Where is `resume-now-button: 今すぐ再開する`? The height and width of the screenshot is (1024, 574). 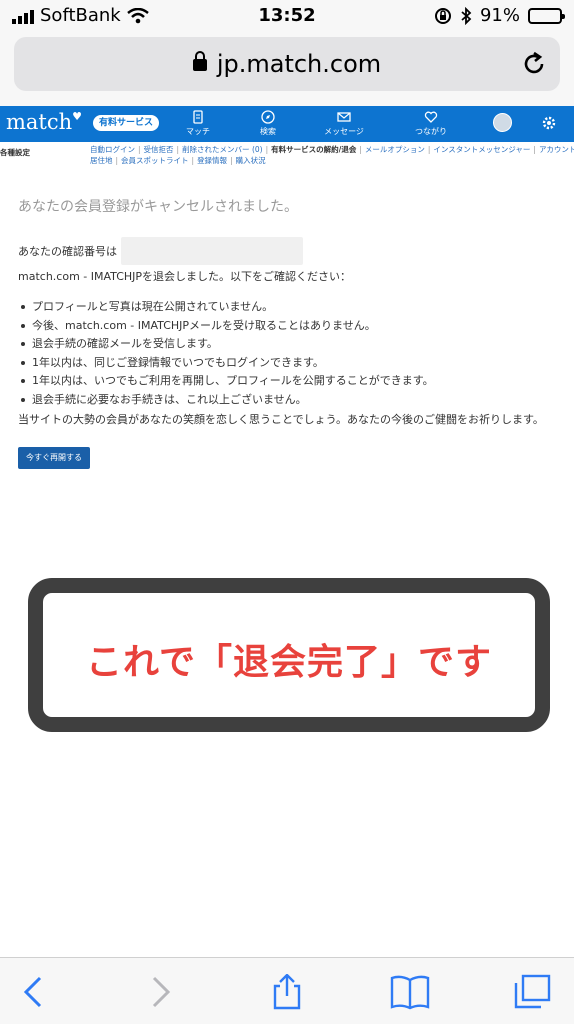 resume-now-button: 今すぐ再開する is located at coordinates (54, 458).